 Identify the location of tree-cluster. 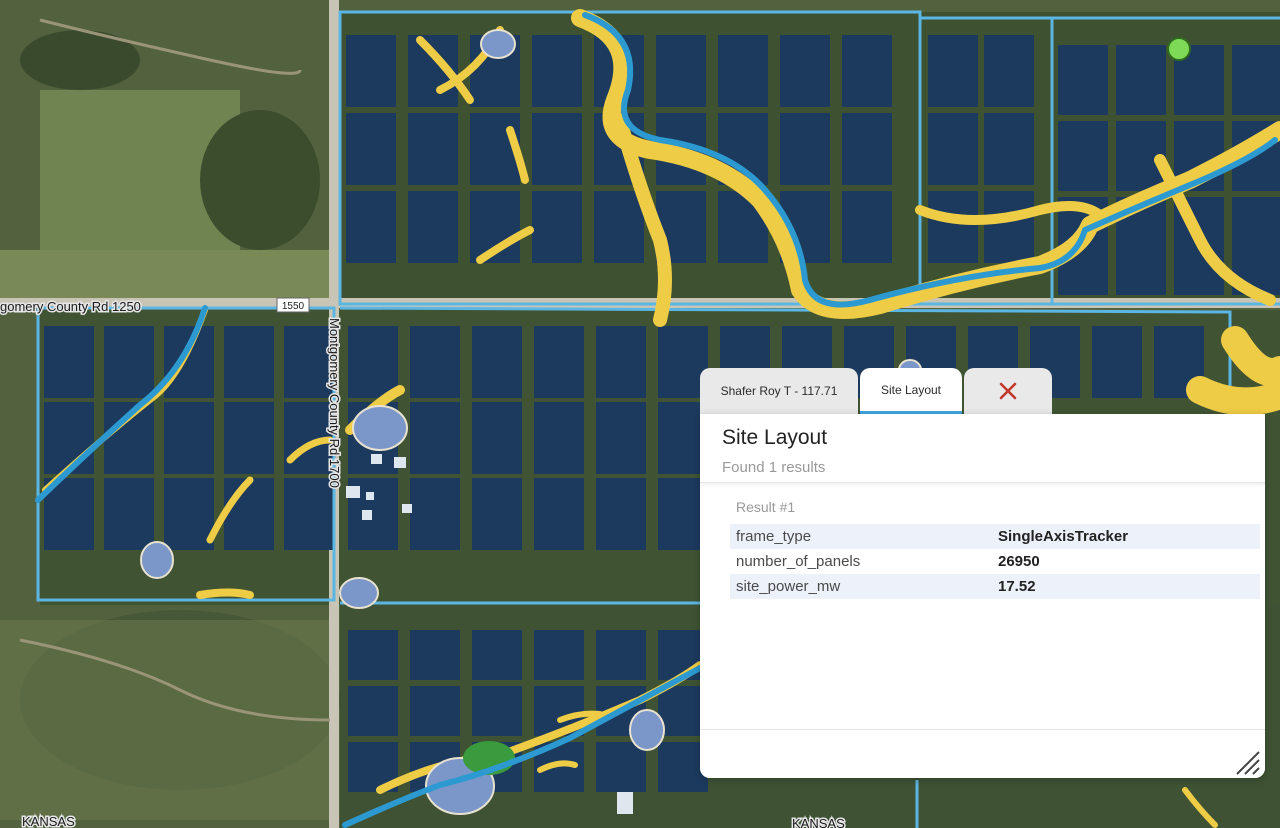
(260, 180).